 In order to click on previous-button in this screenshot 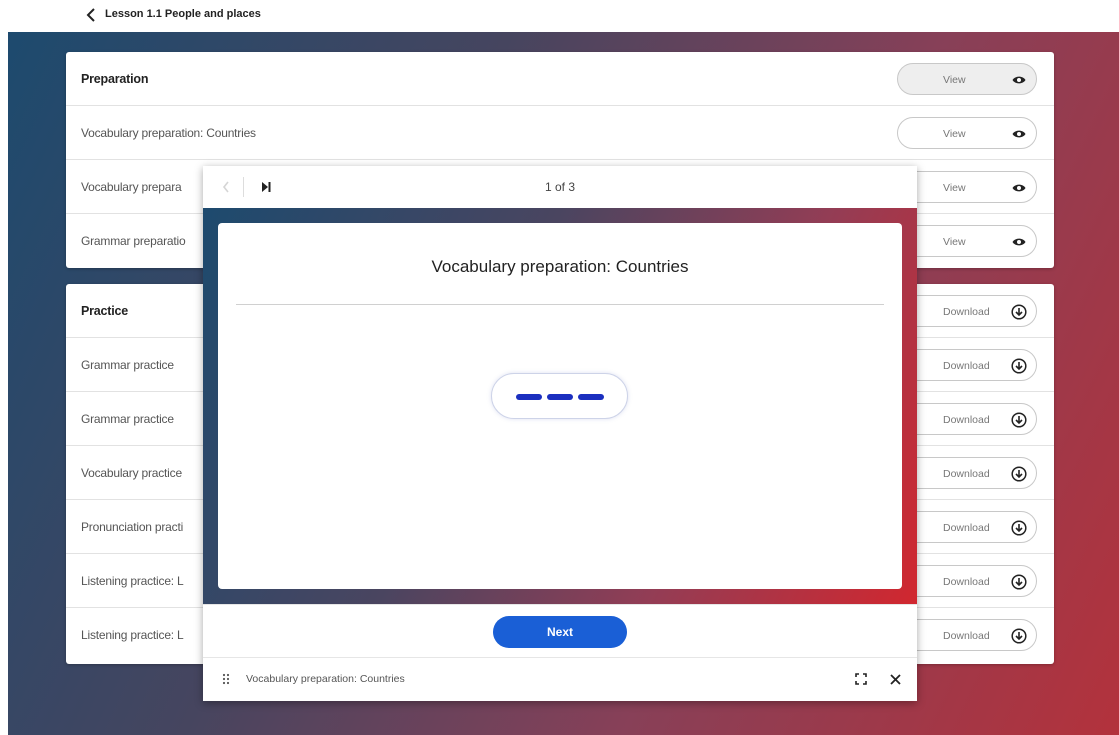, I will do `click(226, 187)`.